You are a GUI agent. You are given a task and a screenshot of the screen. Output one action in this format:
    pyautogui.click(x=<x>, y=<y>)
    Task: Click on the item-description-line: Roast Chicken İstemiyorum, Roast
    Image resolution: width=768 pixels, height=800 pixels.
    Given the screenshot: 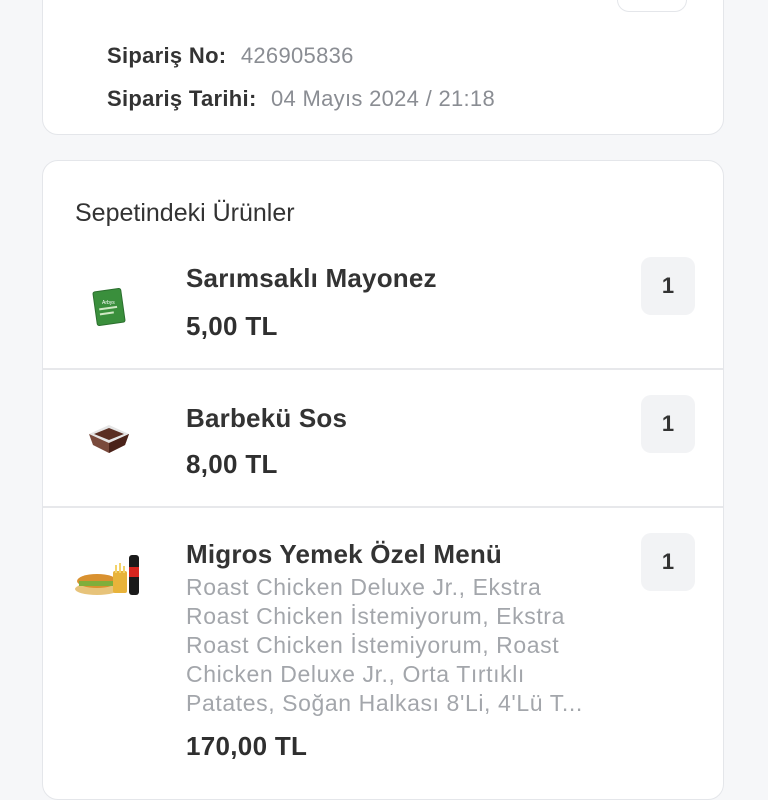 What is the action you would take?
    pyautogui.click(x=373, y=645)
    